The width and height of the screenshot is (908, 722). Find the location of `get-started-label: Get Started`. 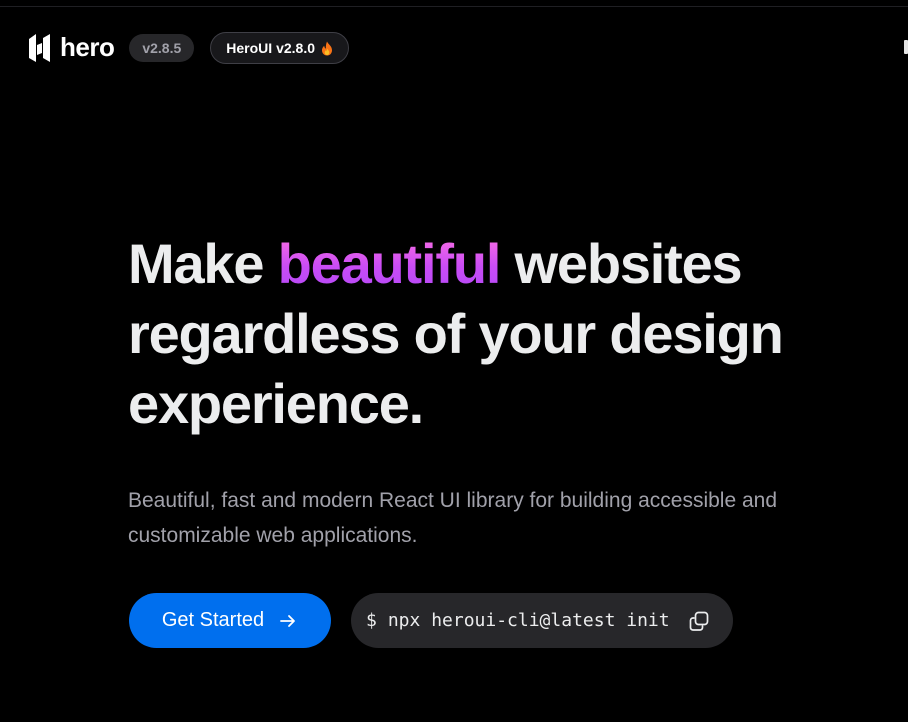

get-started-label: Get Started is located at coordinates (213, 620).